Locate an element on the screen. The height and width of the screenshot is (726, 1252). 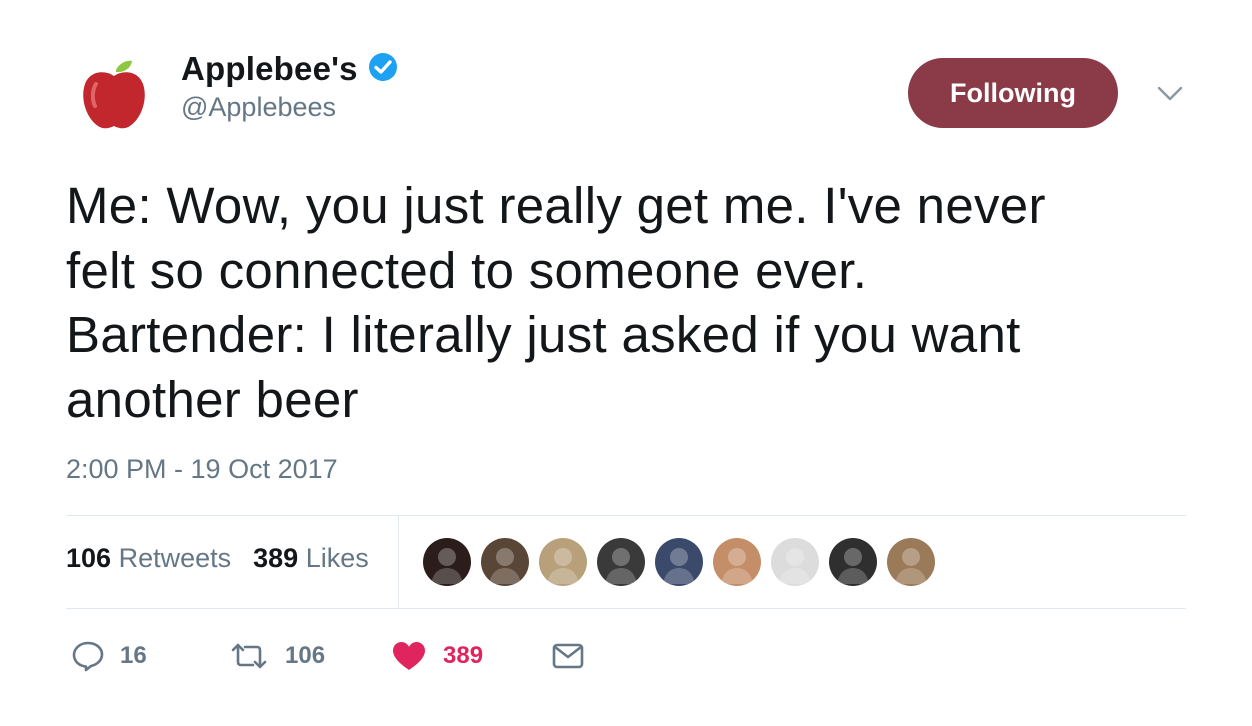
stats-divider is located at coordinates (398, 562).